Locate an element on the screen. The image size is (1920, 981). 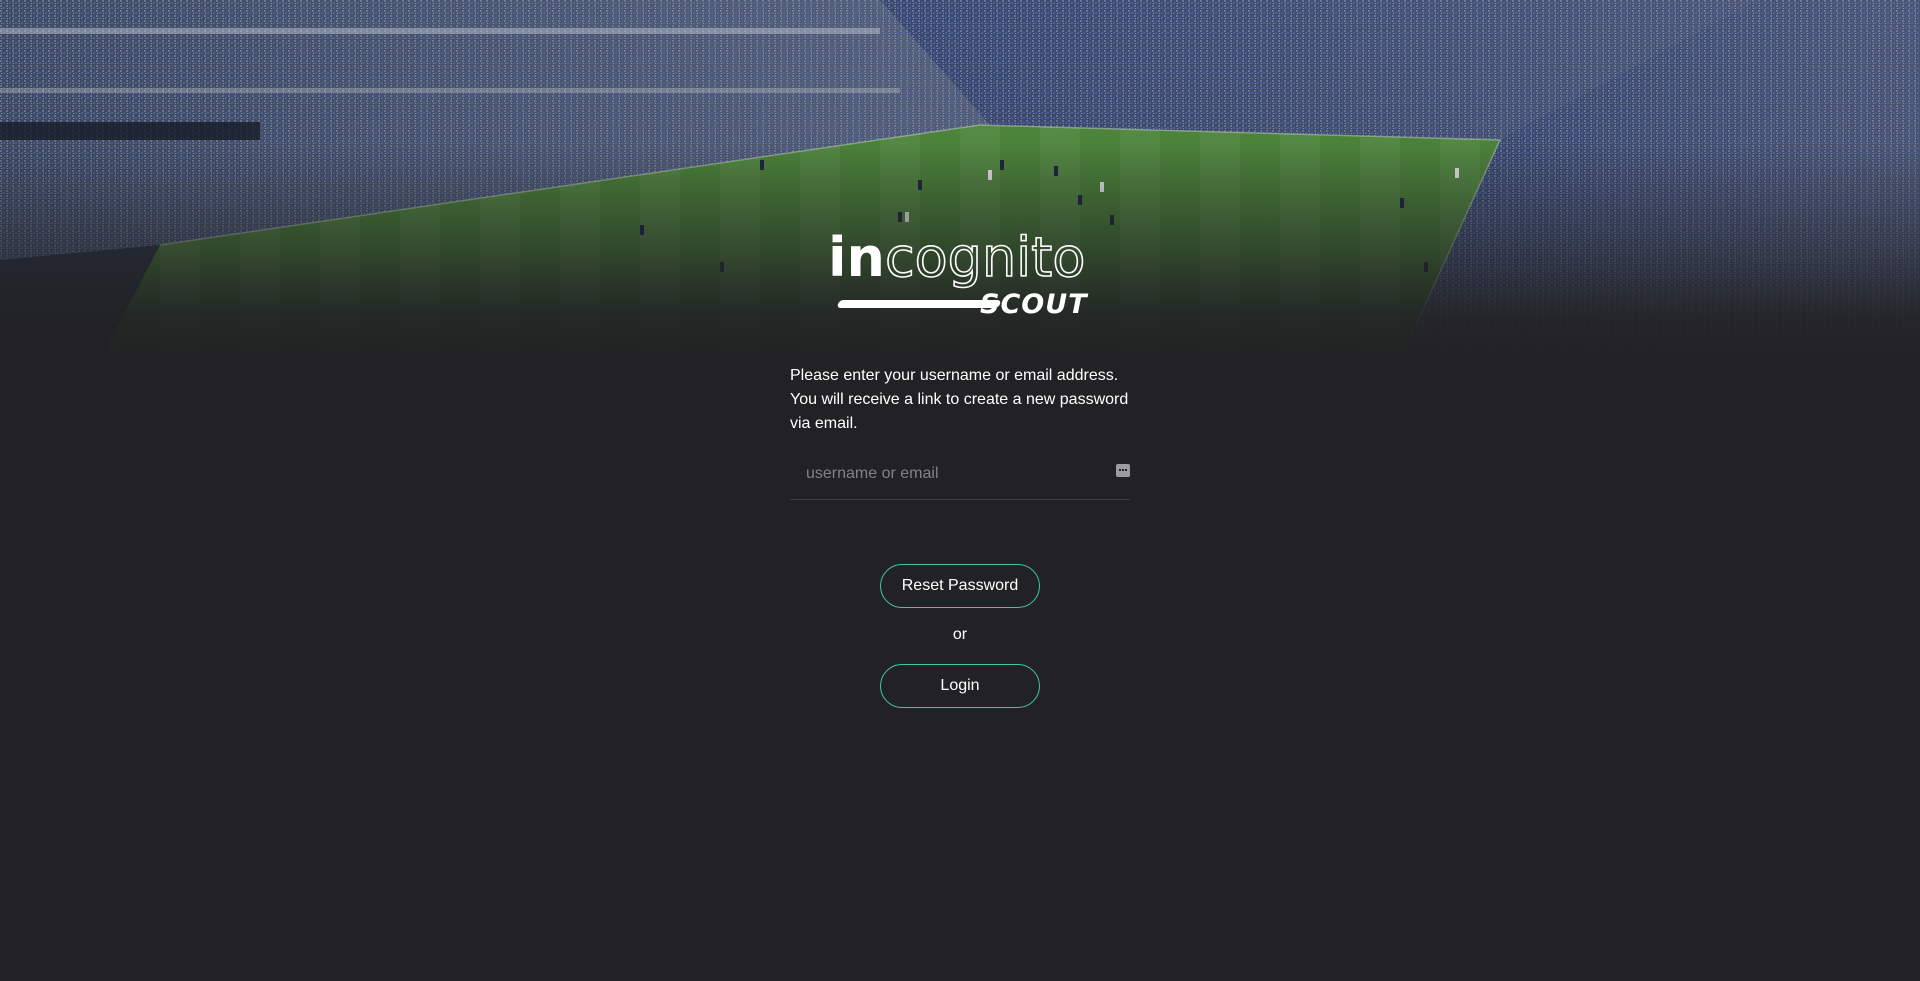
incognito-scout-logo: incognito SCOUT is located at coordinates (960, 275).